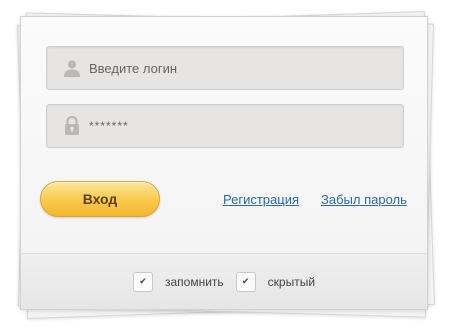 The width and height of the screenshot is (450, 327). Describe the element at coordinates (364, 199) in the screenshot. I see `forgot-password-link: Забыл пароль` at that location.